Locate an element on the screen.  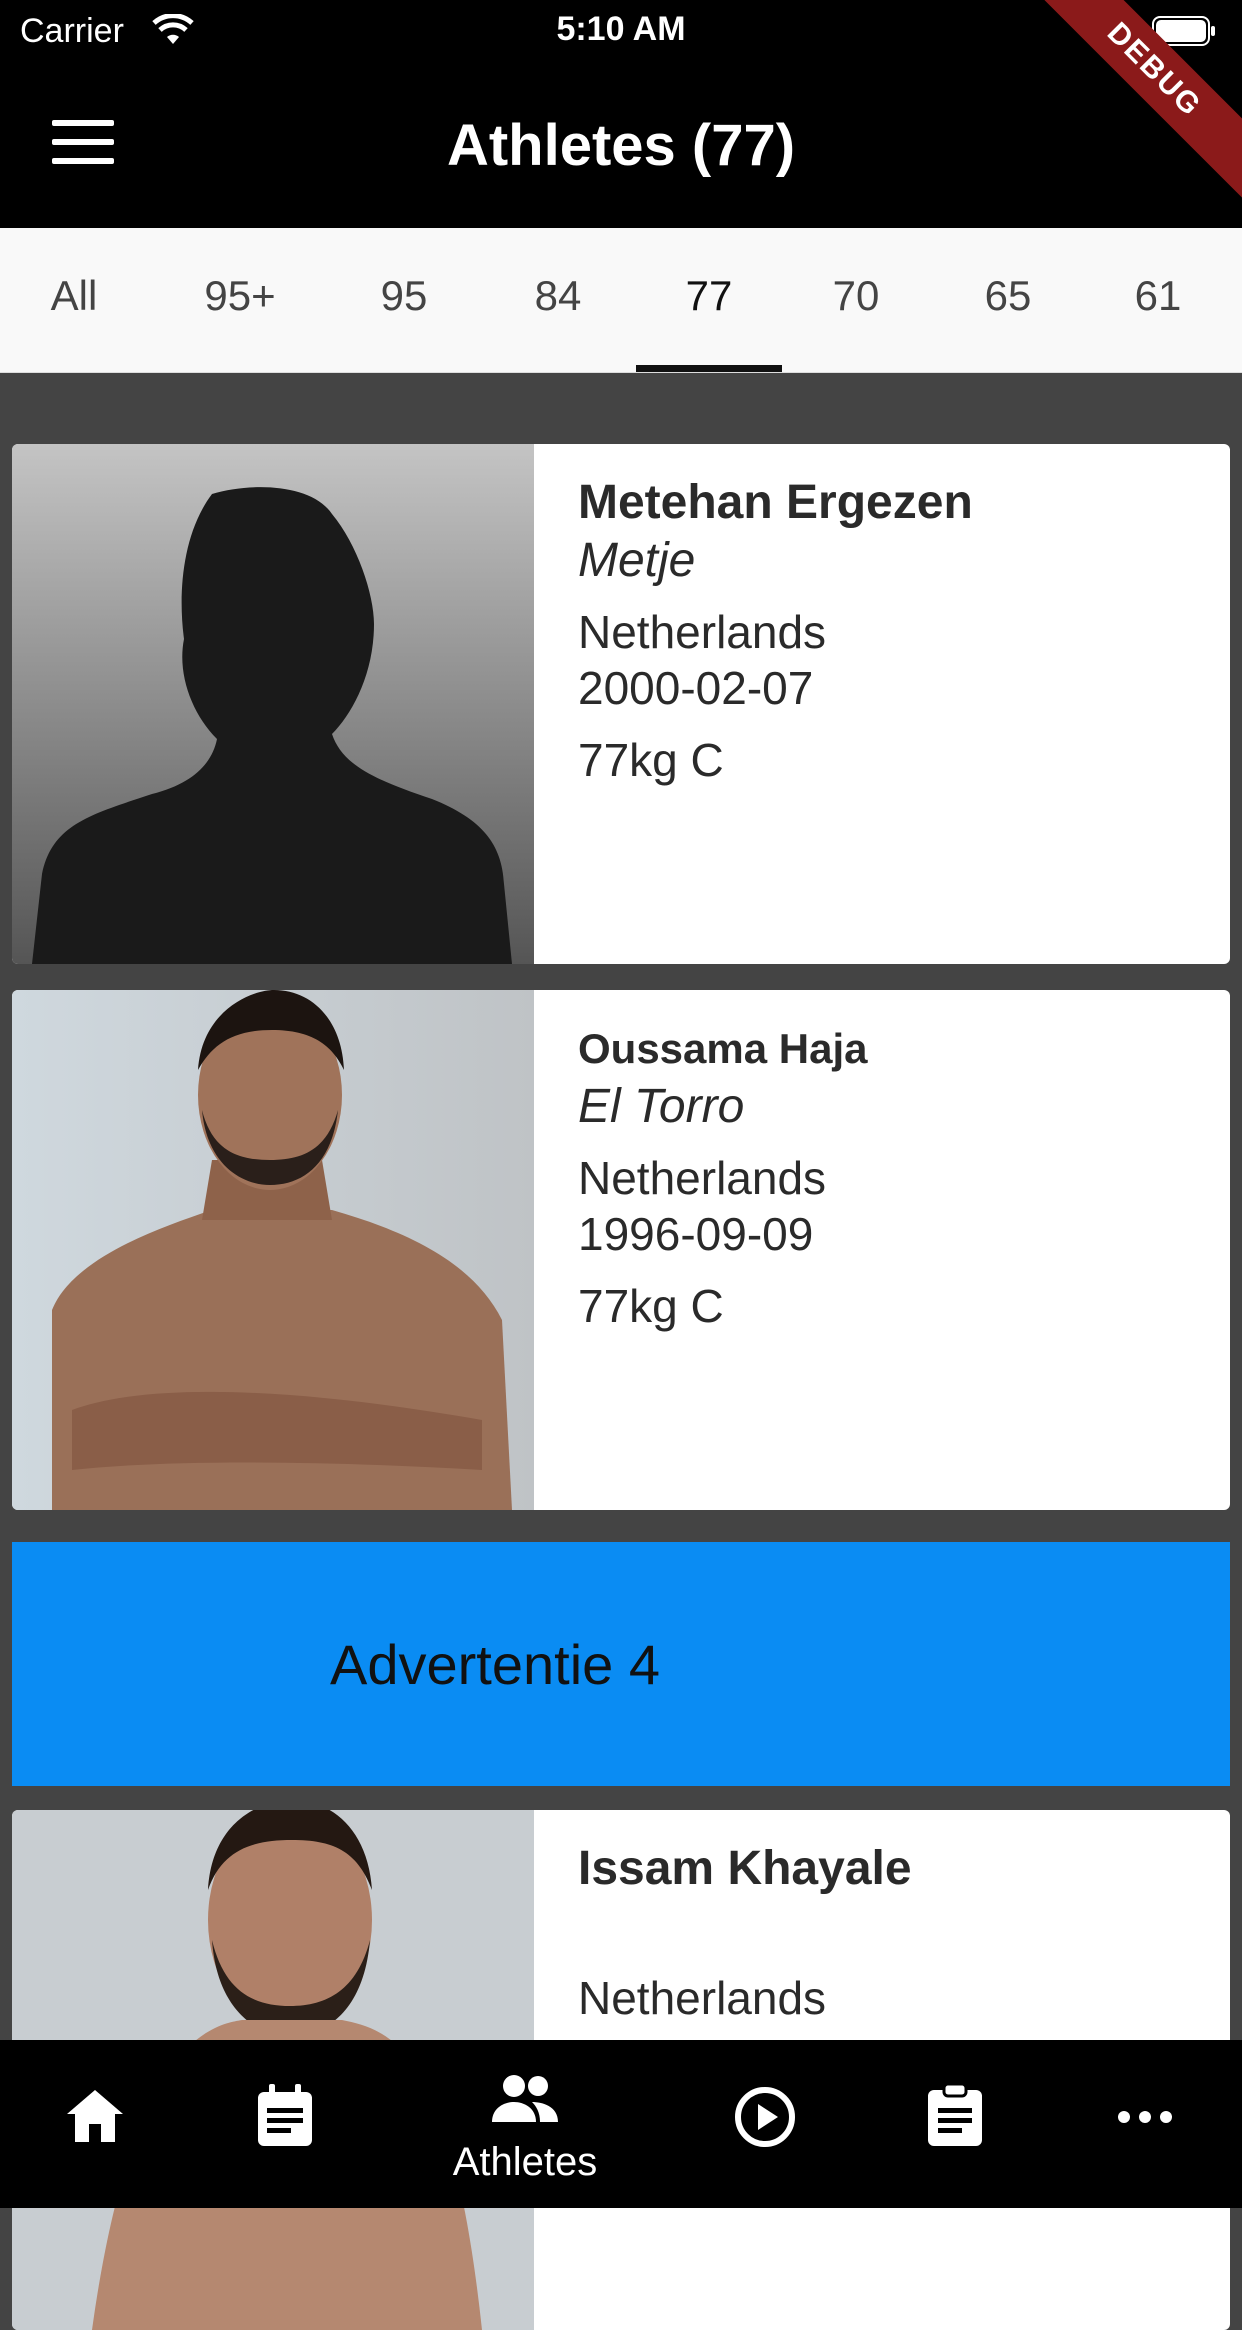
tab-label: 61 is located at coordinates (1158, 295).